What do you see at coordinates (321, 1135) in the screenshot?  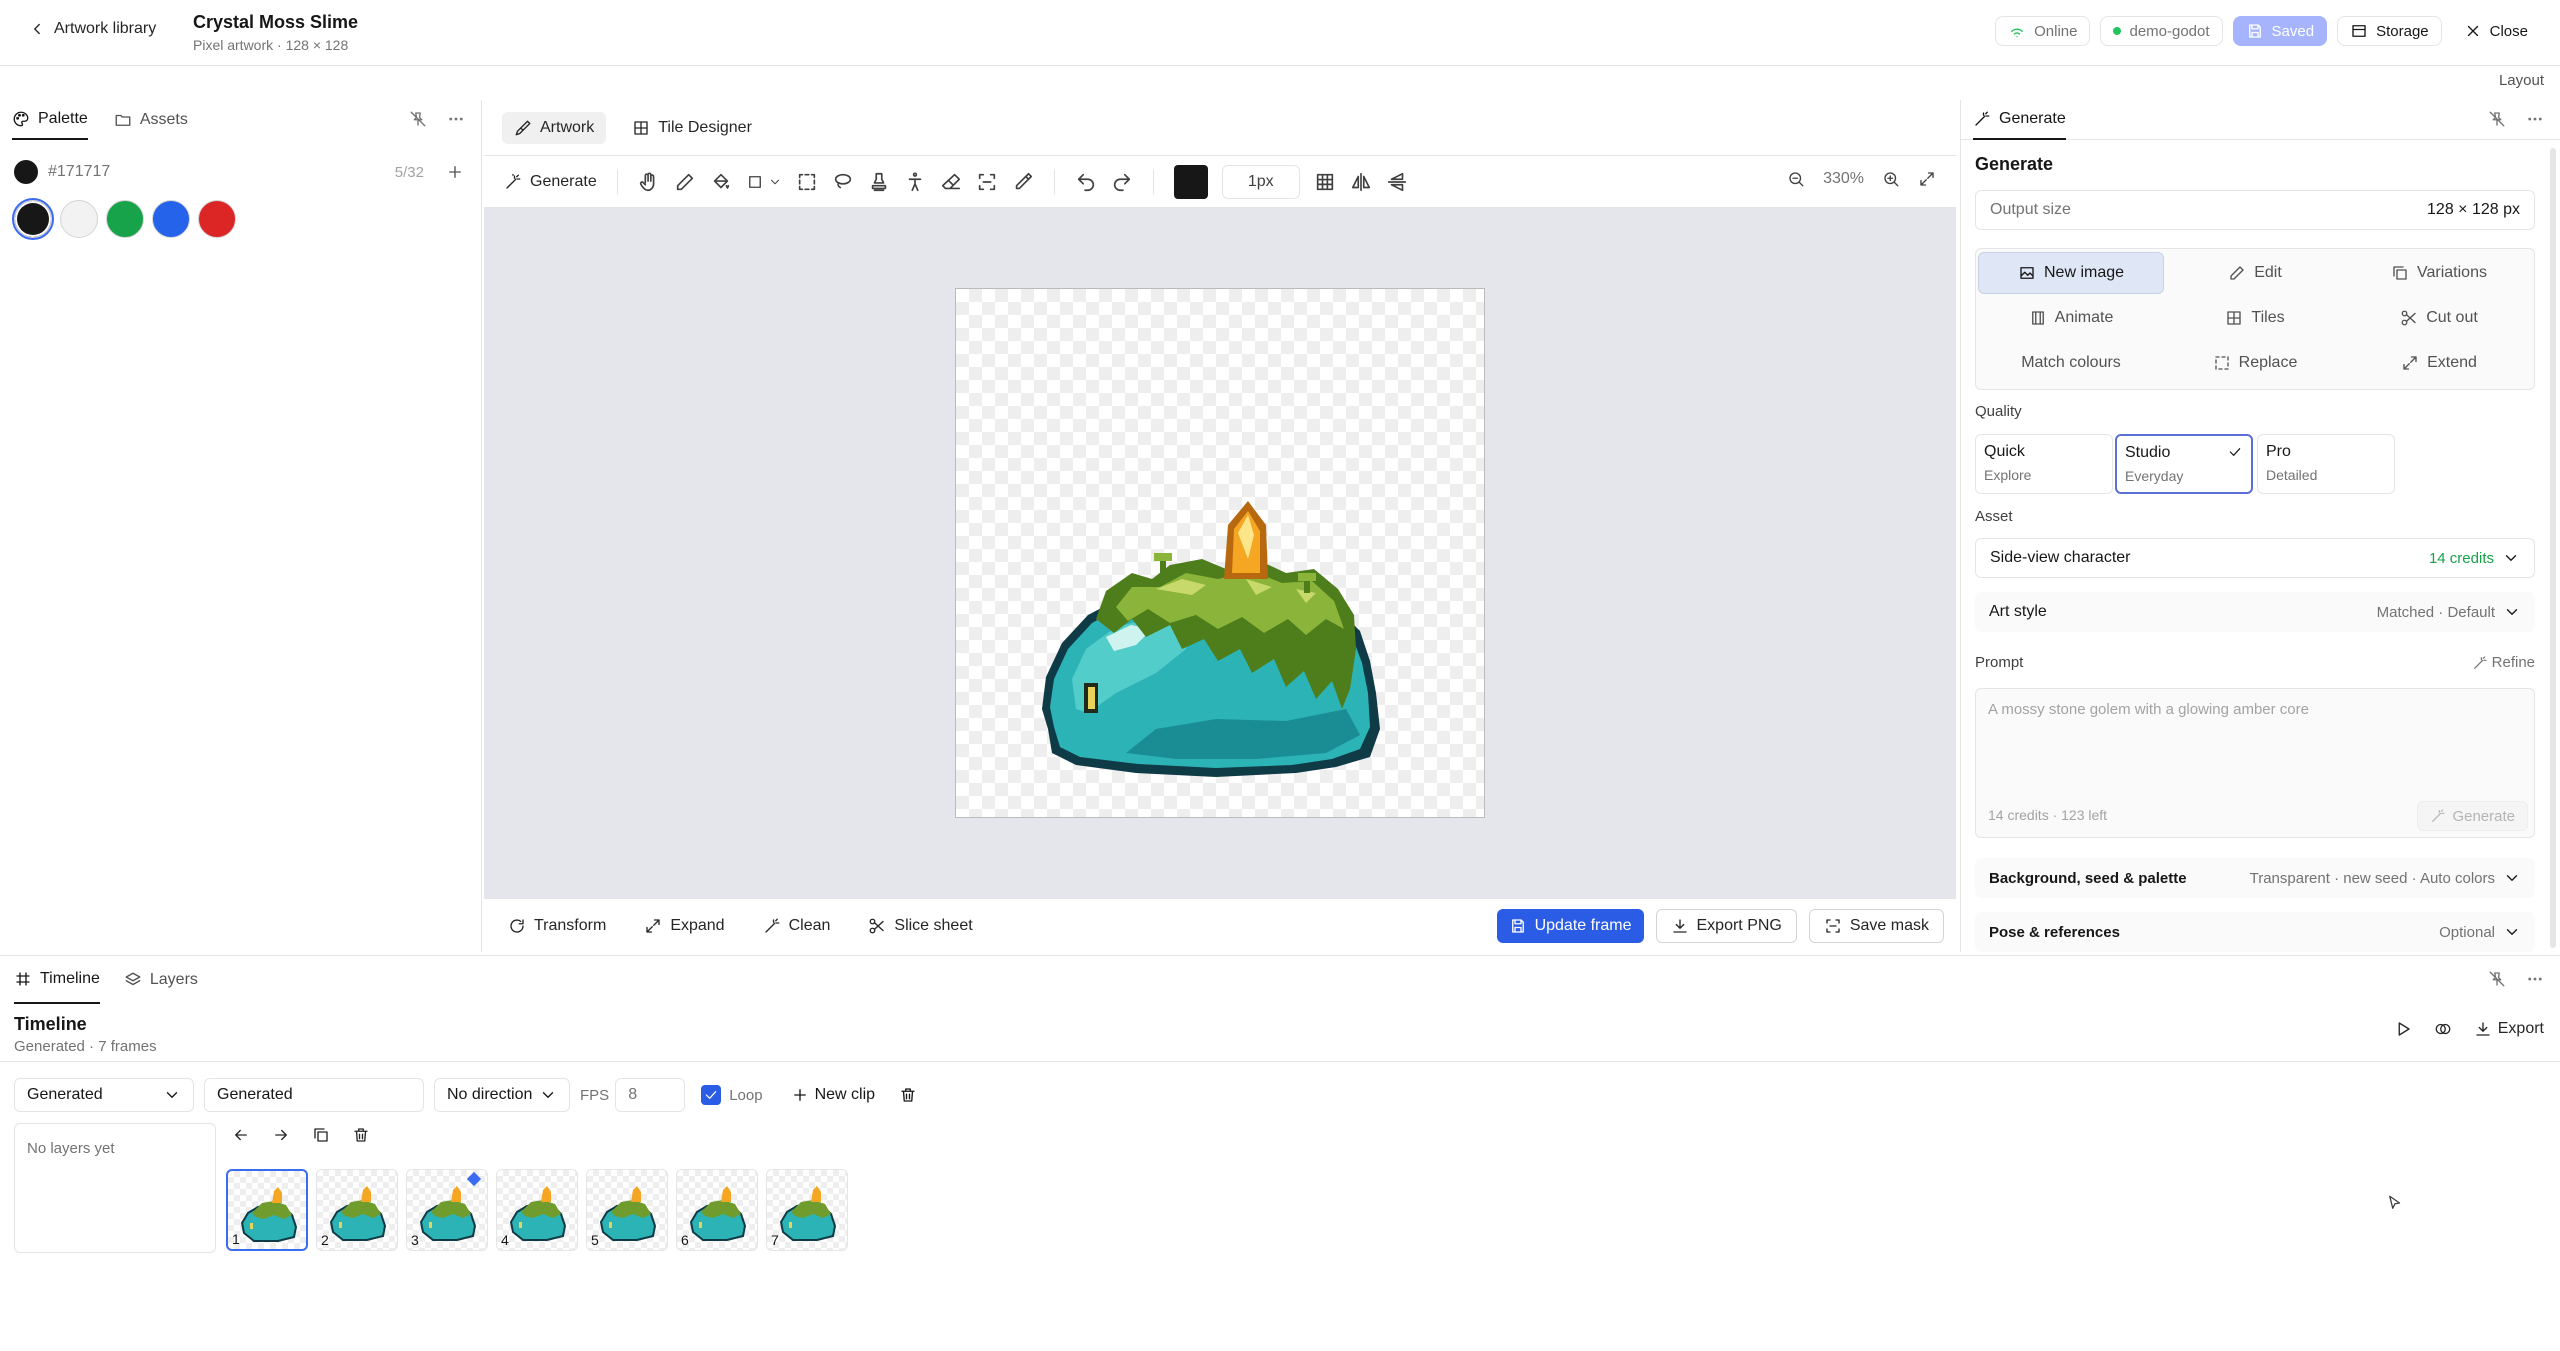 I see `duplicate-frame-icon` at bounding box center [321, 1135].